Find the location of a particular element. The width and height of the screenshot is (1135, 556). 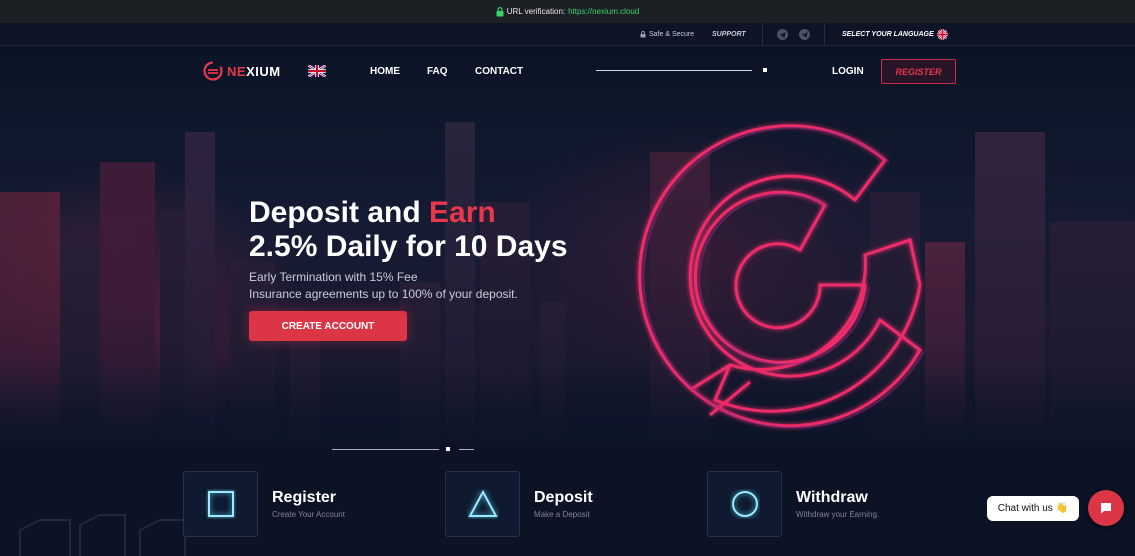

headline-deposit: Deposit and is located at coordinates (339, 212).